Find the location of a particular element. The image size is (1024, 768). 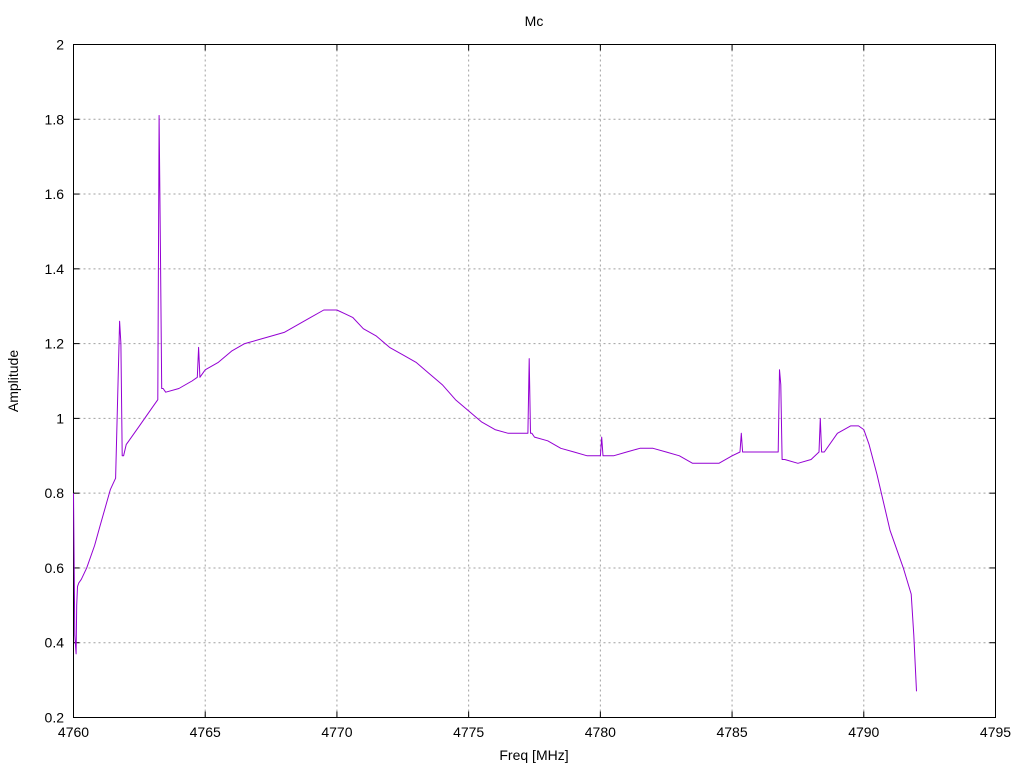

x-tick-label: 4775 is located at coordinates (468, 732).